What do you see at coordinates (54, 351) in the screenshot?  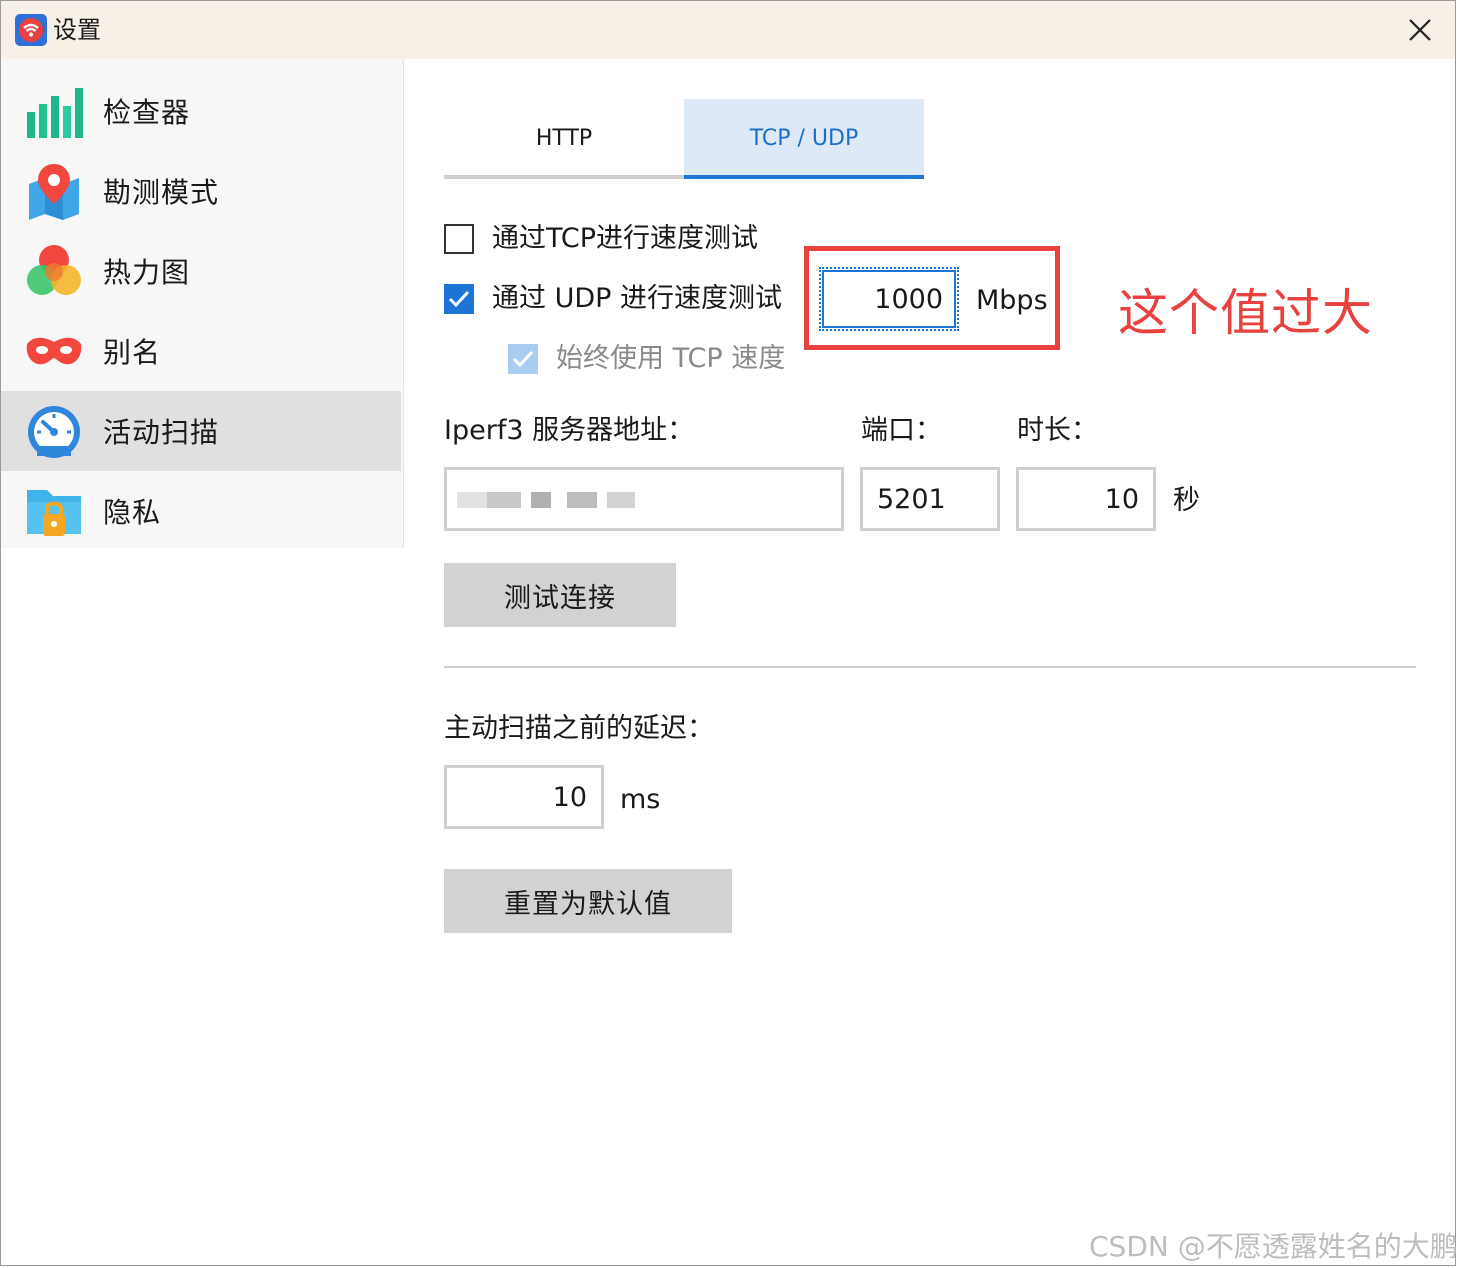 I see `mask-icon` at bounding box center [54, 351].